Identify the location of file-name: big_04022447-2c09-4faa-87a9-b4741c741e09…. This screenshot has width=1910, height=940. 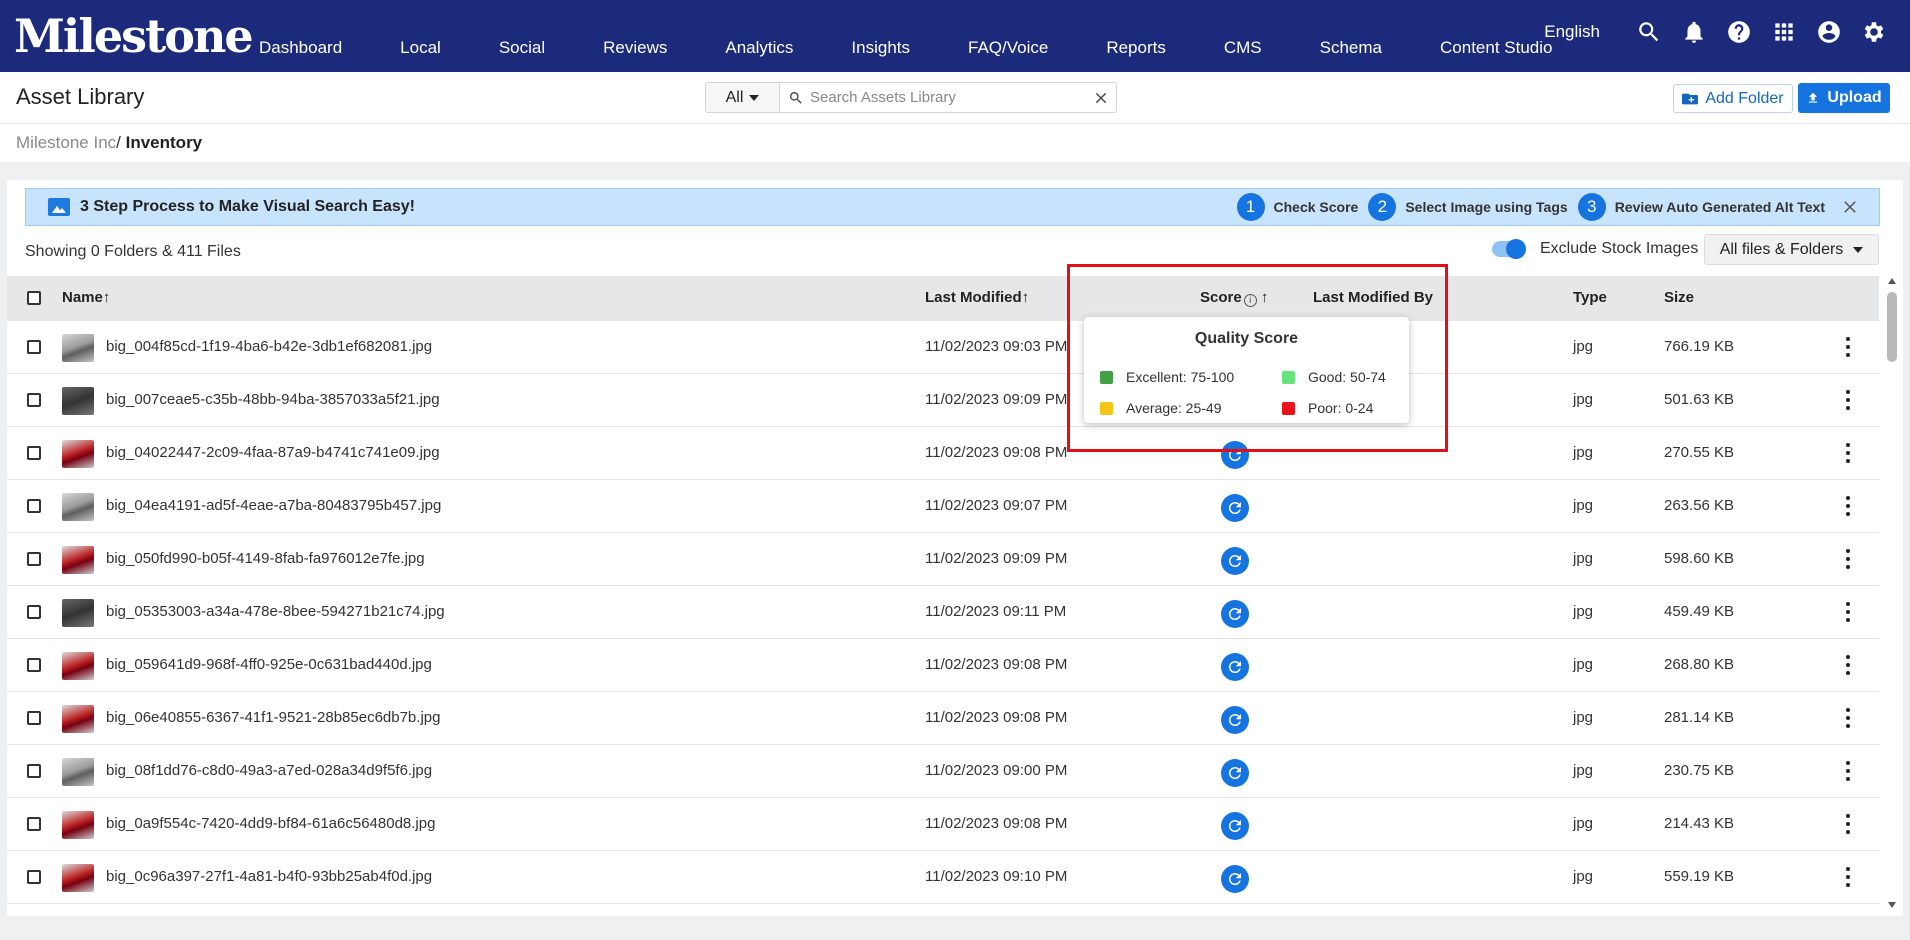
(273, 452).